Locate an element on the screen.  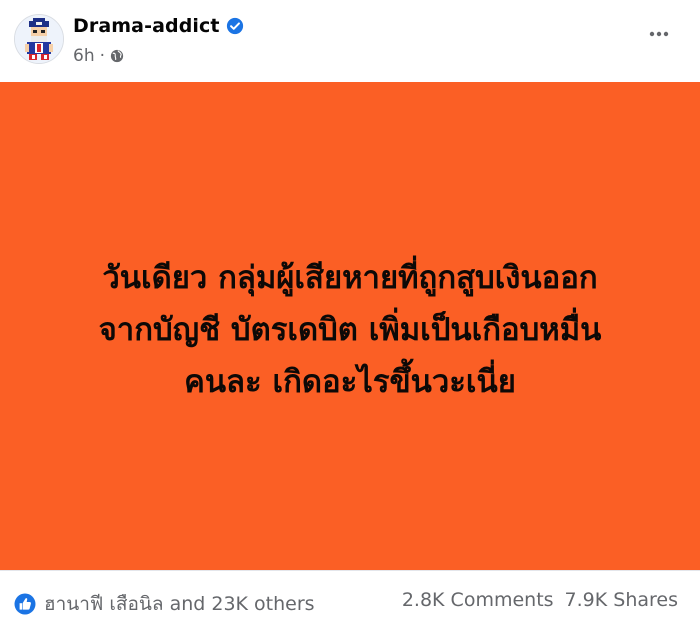
author-row: Drama-addict is located at coordinates (158, 26).